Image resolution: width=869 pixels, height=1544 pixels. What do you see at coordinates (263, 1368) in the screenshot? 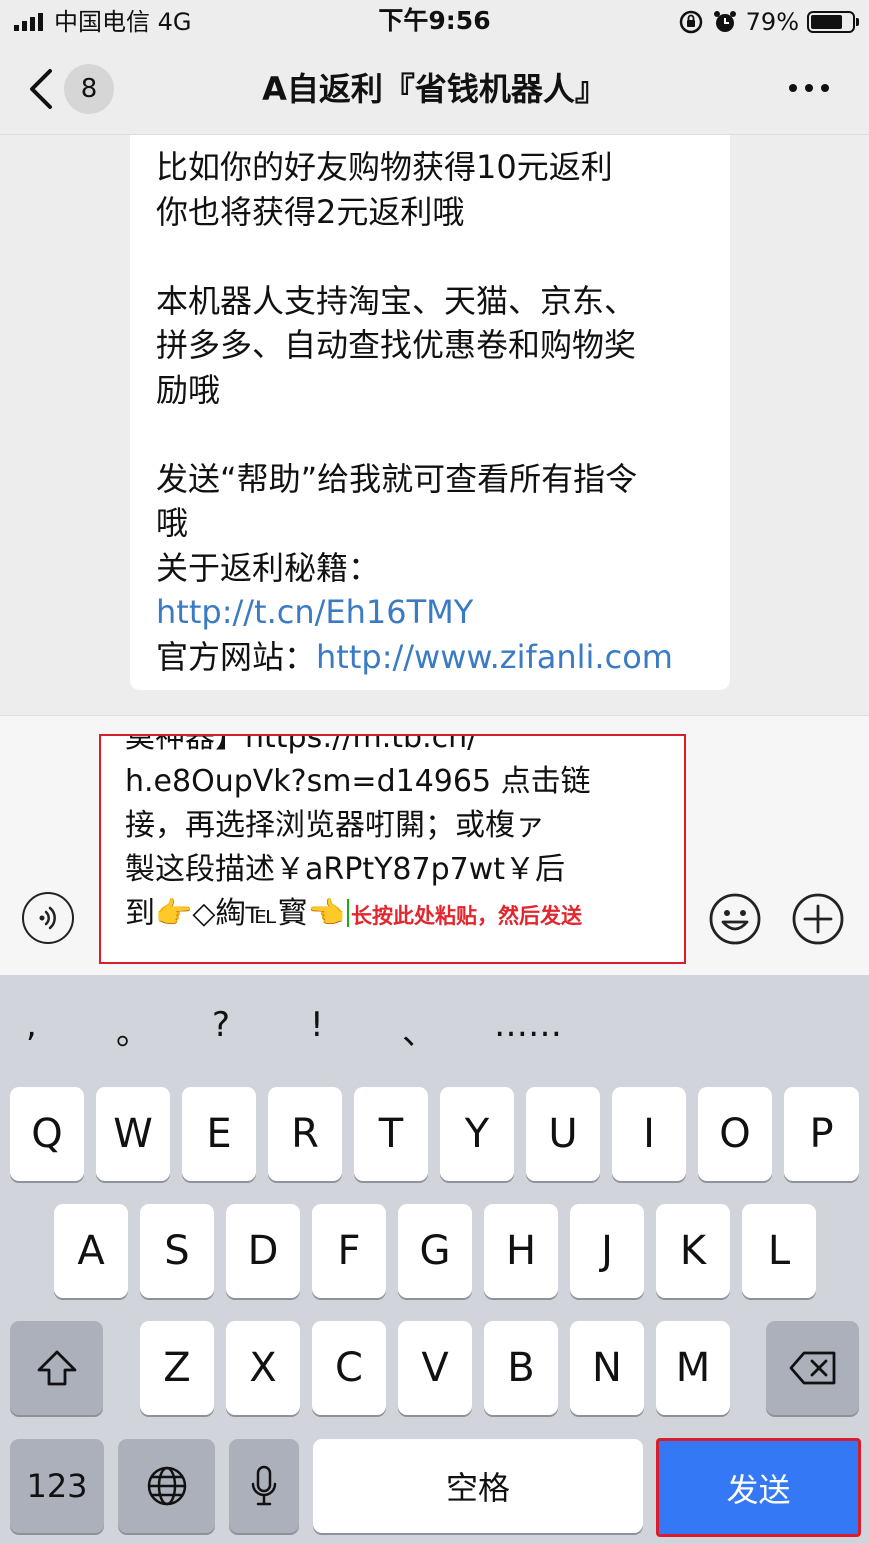
I see `key-x: X` at bounding box center [263, 1368].